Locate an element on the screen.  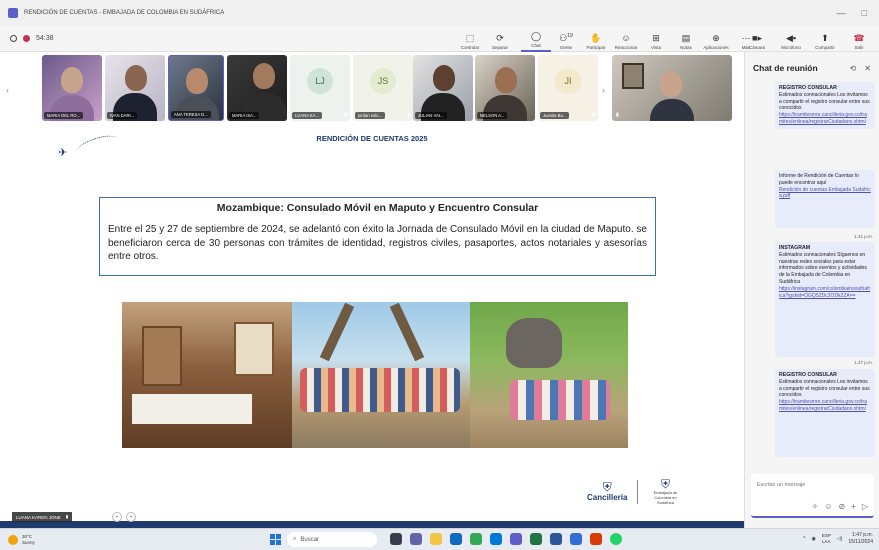
leave-icon: ☎ is located at coordinates (859, 38).